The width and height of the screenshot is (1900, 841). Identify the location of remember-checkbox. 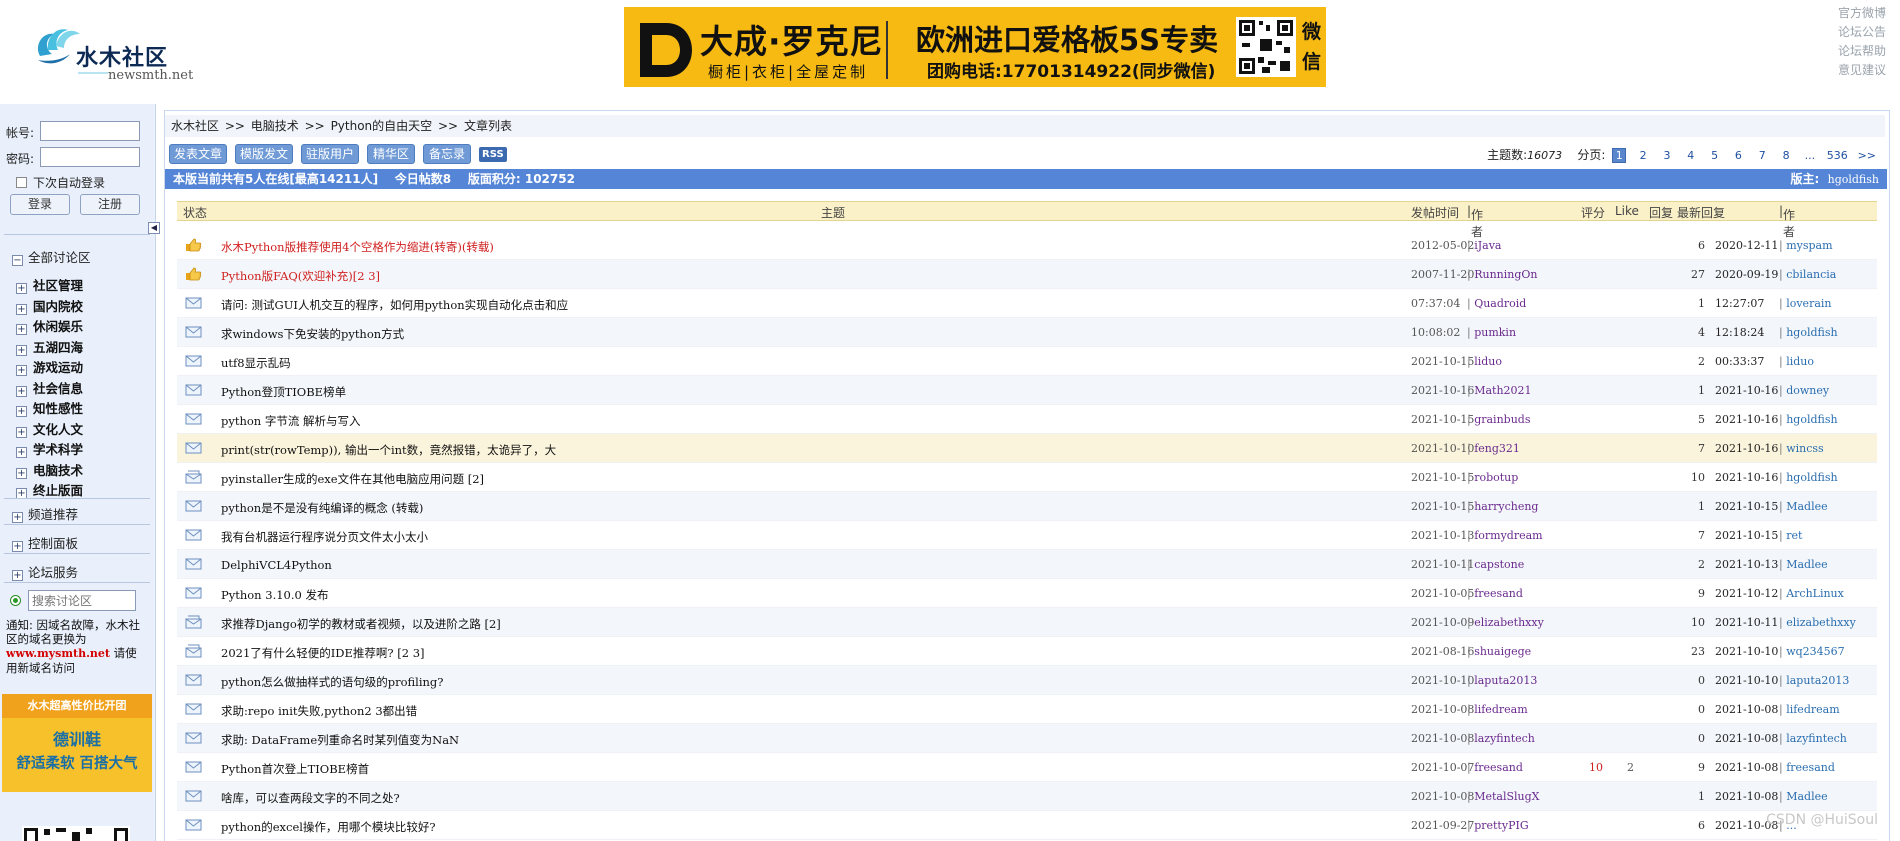
(21, 182).